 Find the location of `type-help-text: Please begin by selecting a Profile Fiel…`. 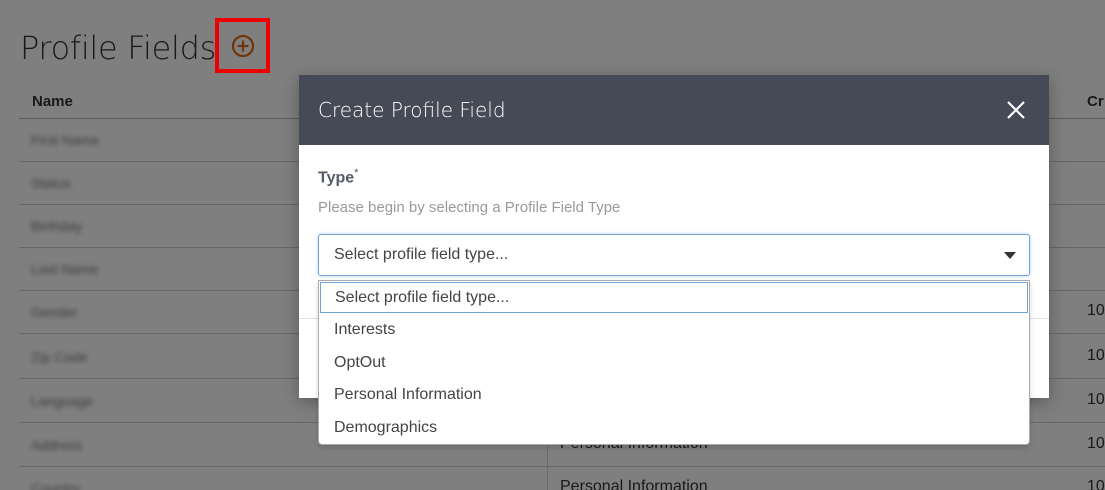

type-help-text: Please begin by selecting a Profile Fiel… is located at coordinates (469, 208).